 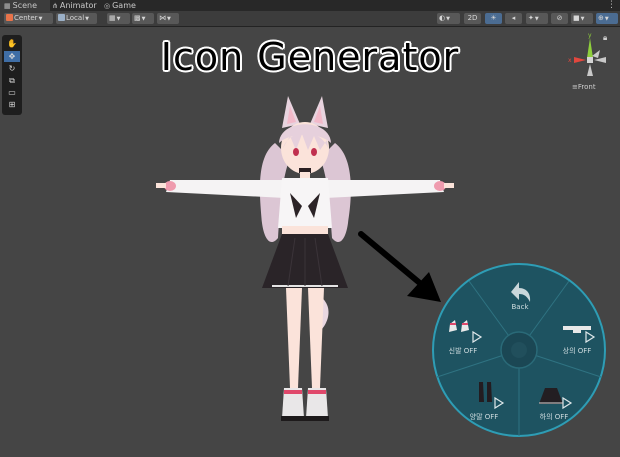 I want to click on tab-scene: ▦ Scene, so click(x=25, y=5).